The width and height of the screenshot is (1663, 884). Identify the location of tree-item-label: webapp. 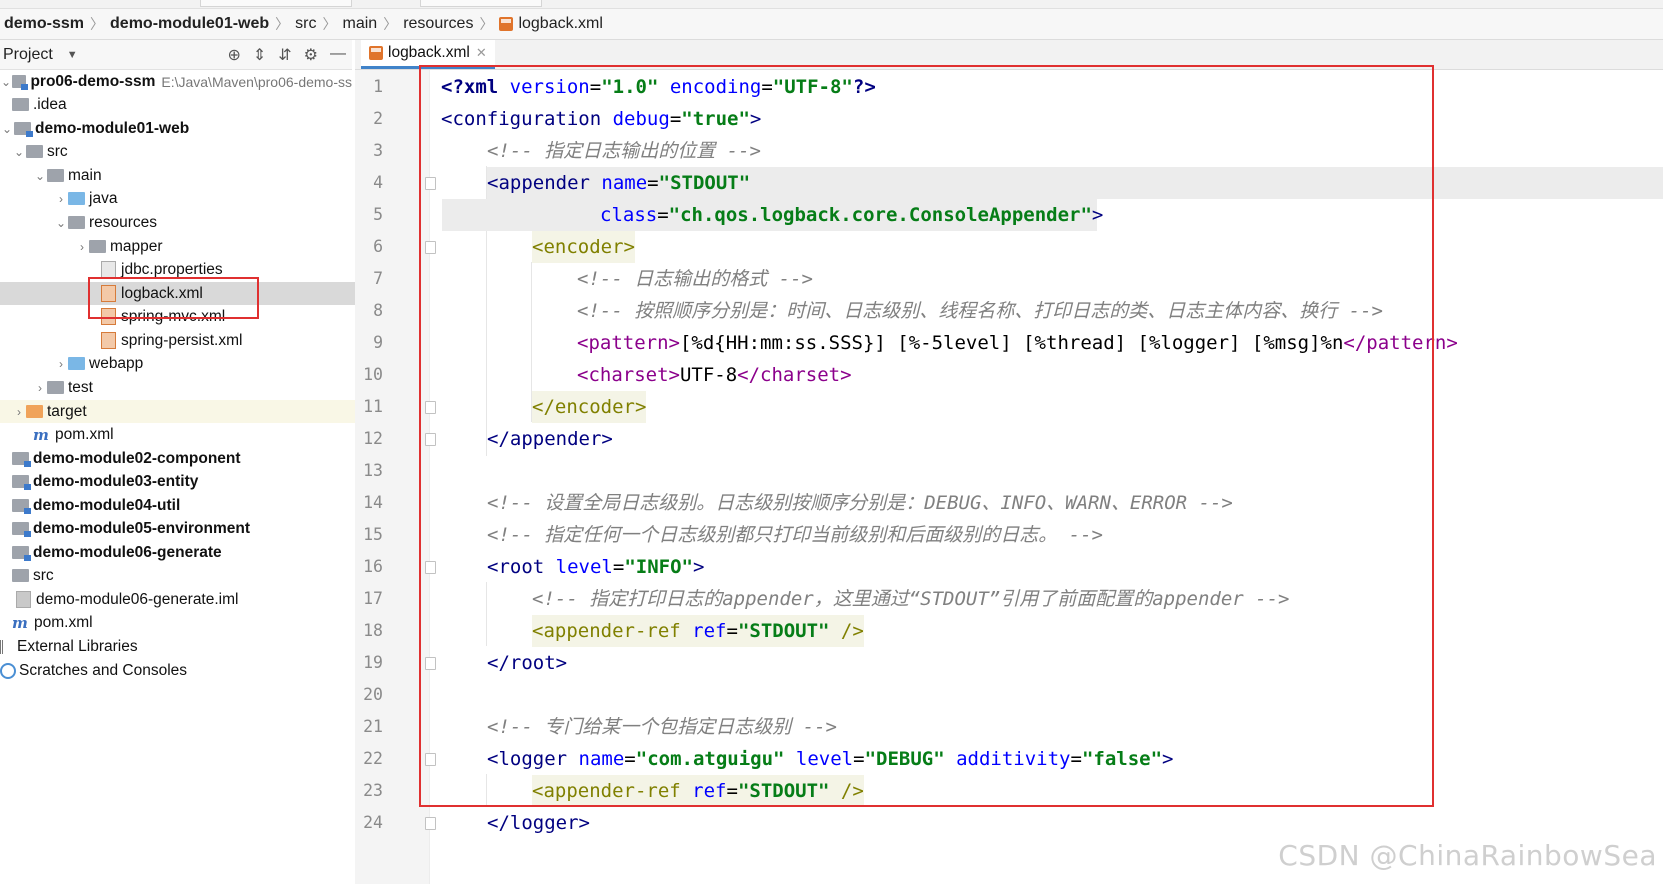
(116, 363).